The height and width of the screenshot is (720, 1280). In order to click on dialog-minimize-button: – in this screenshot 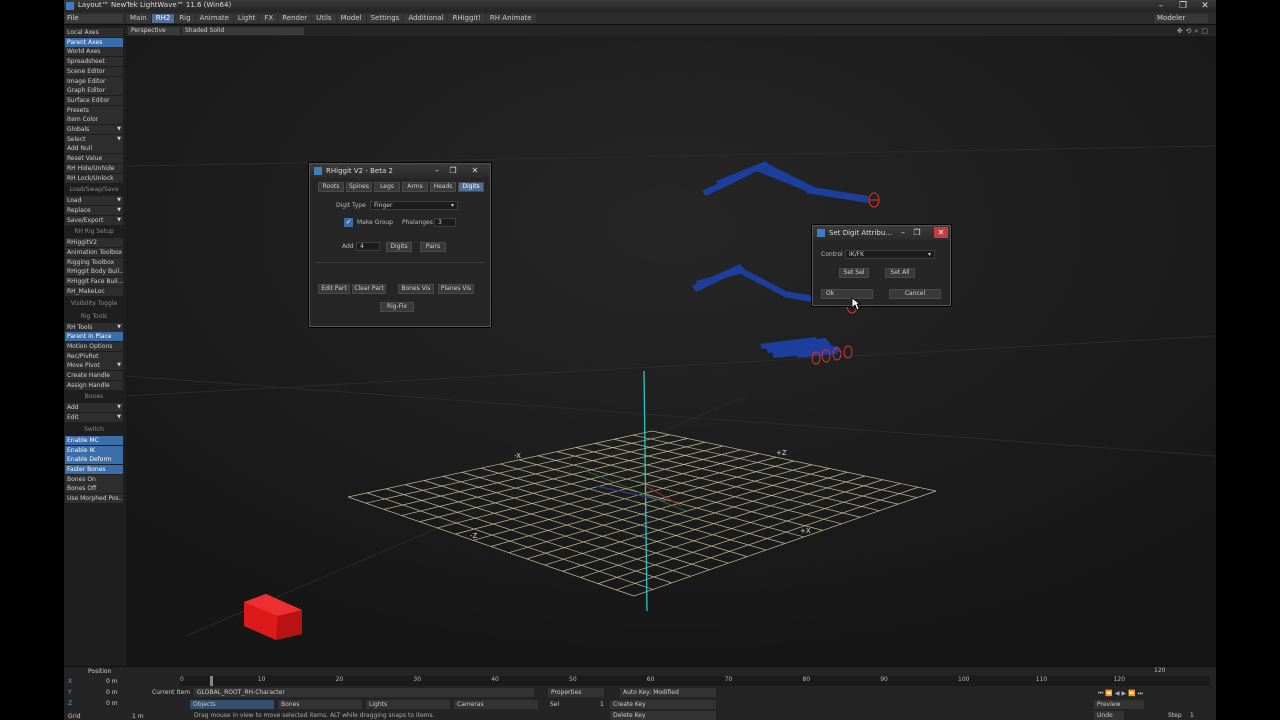, I will do `click(437, 170)`.